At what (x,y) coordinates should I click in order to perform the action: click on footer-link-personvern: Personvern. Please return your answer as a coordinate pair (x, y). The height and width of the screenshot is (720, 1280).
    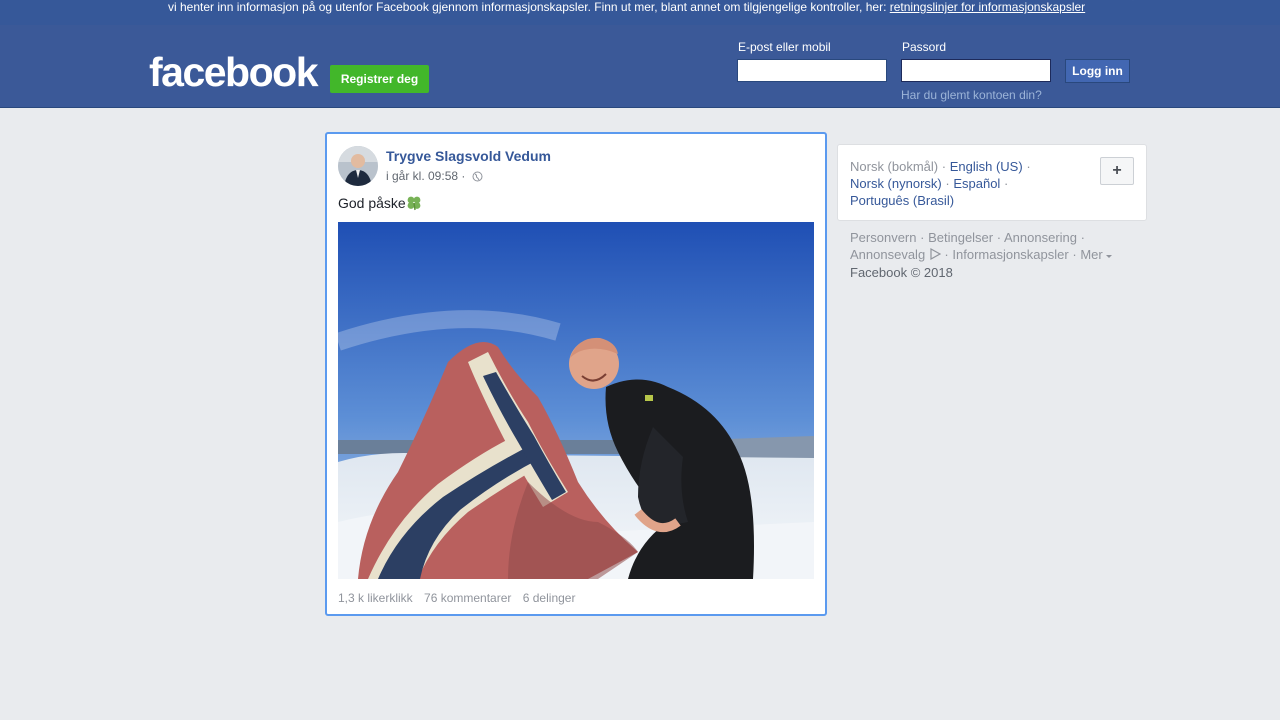
    Looking at the image, I should click on (883, 237).